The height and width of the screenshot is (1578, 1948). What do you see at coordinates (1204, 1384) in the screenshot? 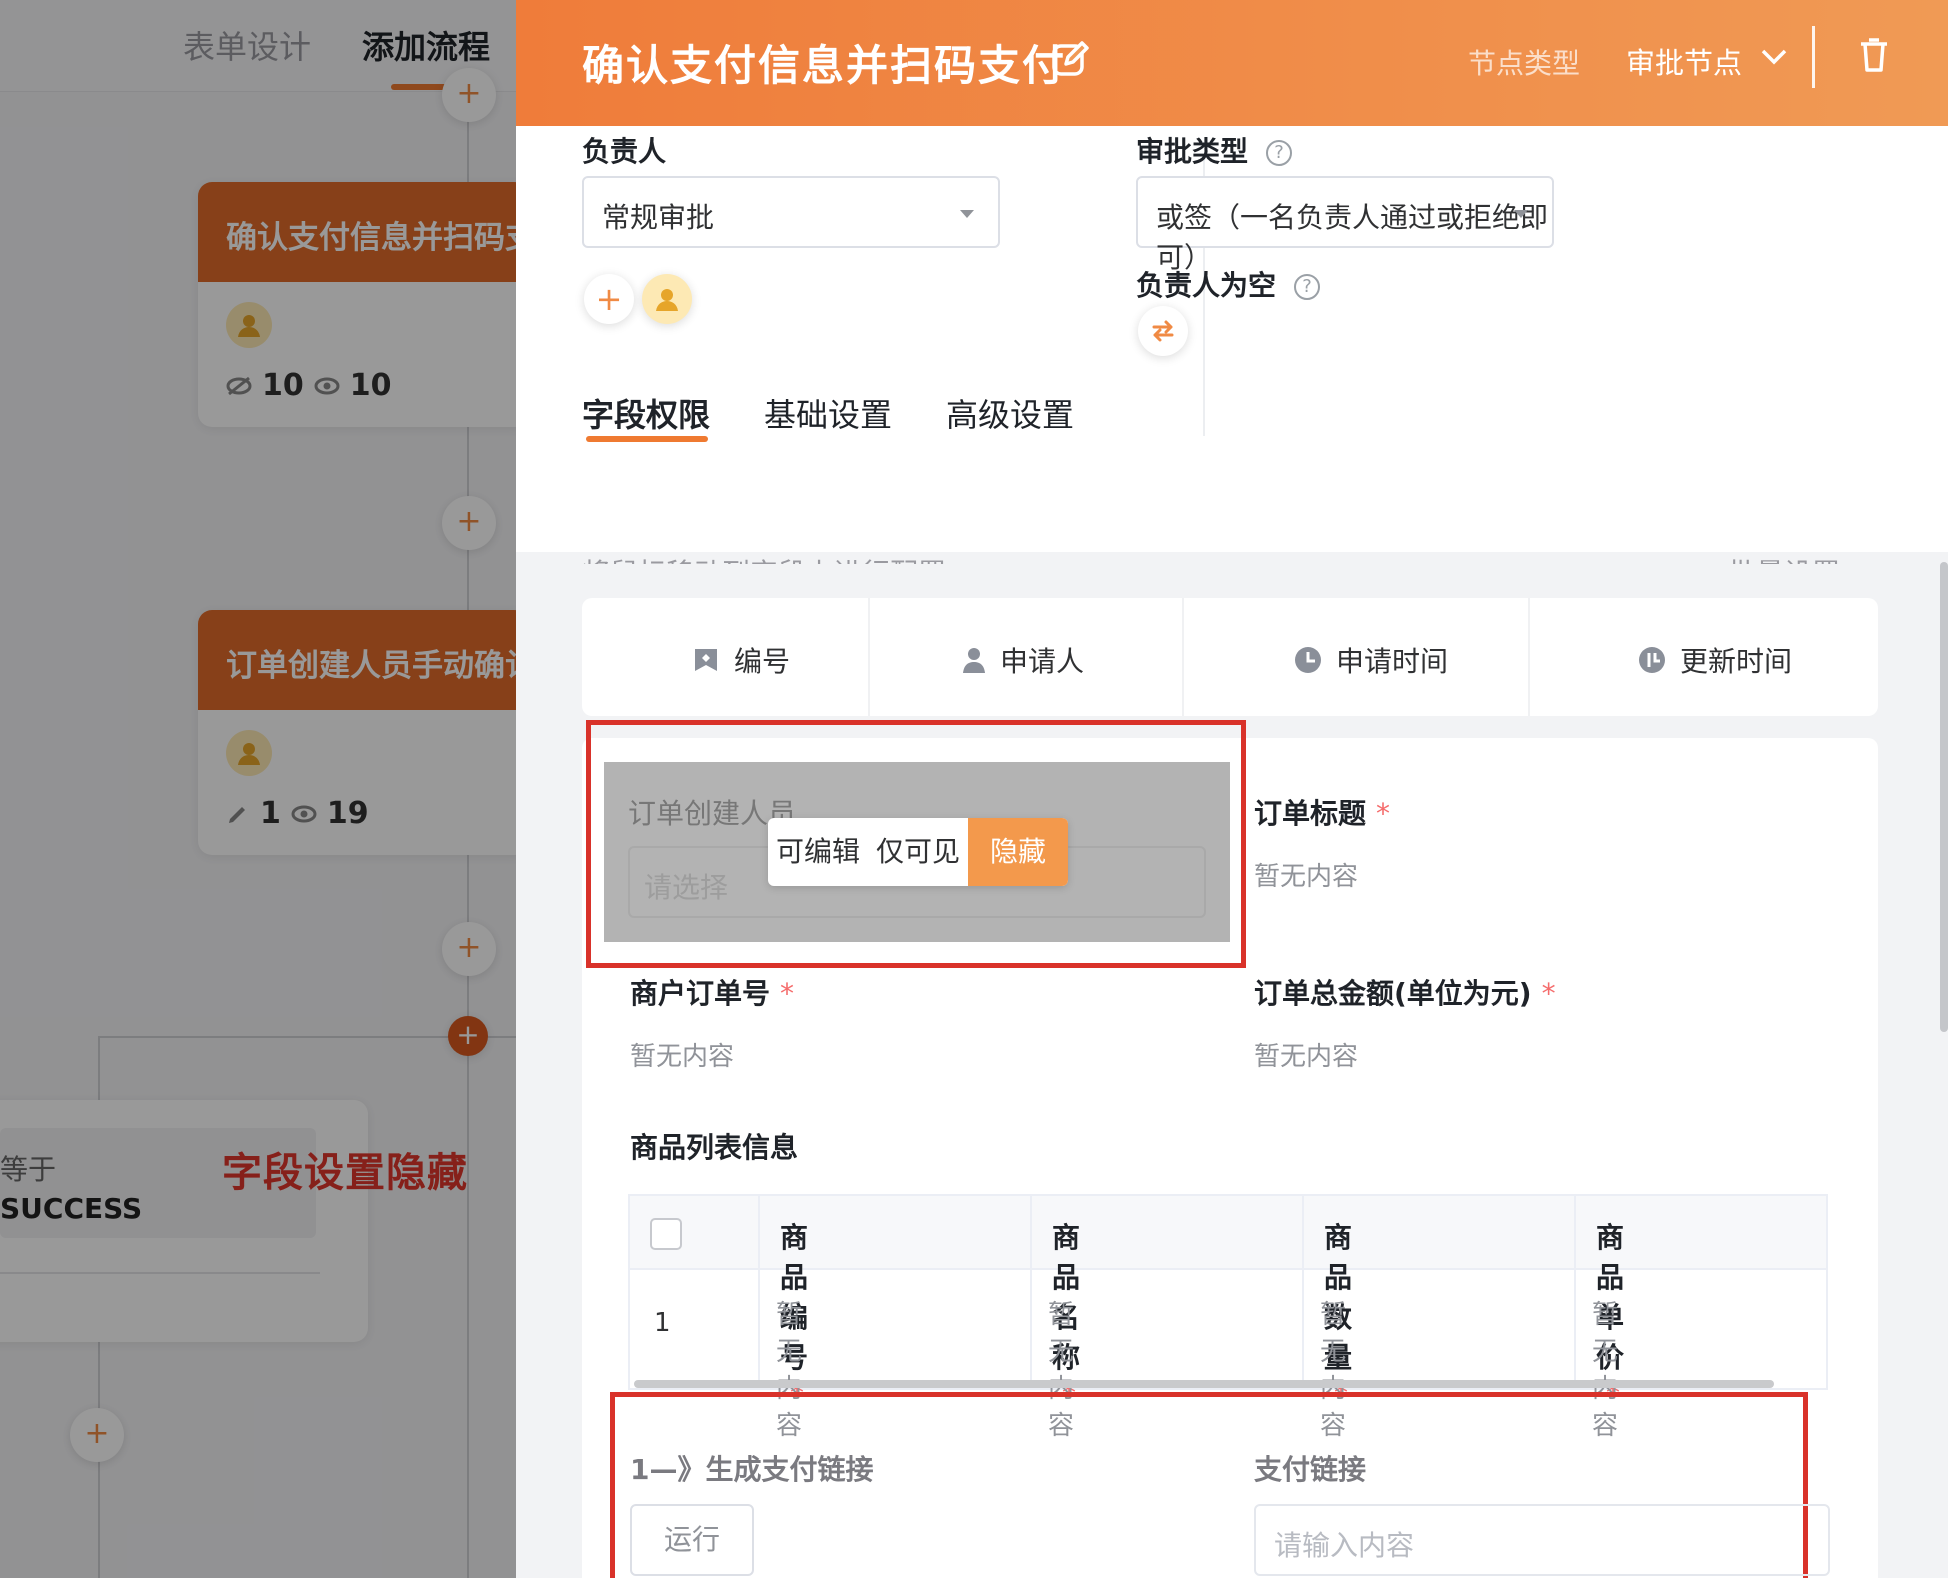
I see `horizontal-scrollbar` at bounding box center [1204, 1384].